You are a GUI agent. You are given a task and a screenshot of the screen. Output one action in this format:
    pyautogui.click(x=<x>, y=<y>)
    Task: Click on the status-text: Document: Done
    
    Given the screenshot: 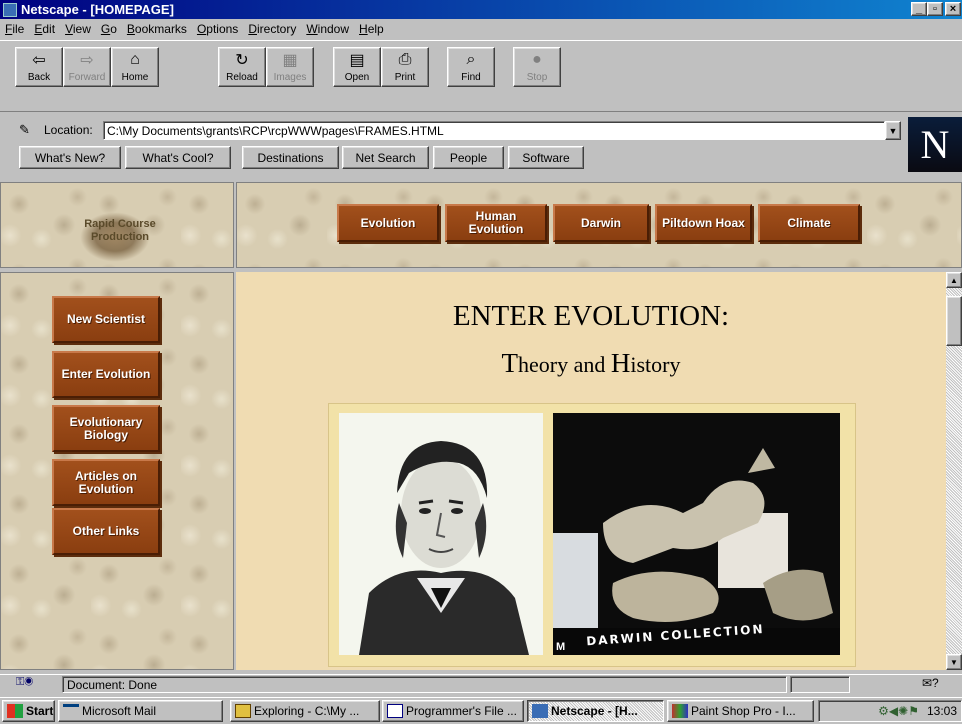 What is the action you would take?
    pyautogui.click(x=424, y=684)
    